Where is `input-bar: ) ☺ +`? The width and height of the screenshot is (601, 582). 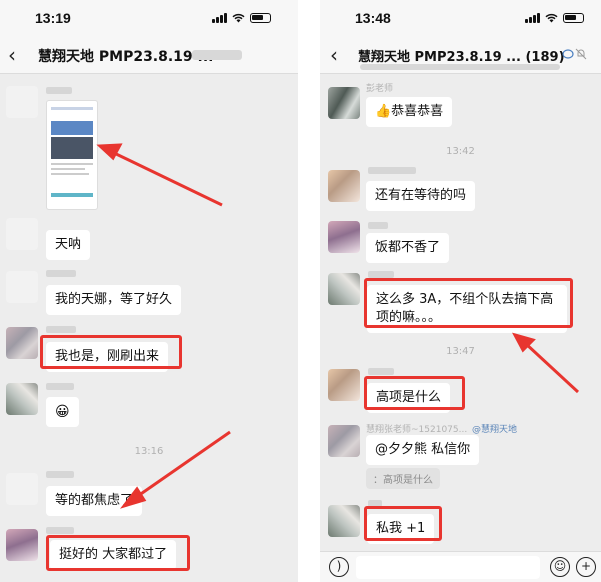 input-bar: ) ☺ + is located at coordinates (460, 566).